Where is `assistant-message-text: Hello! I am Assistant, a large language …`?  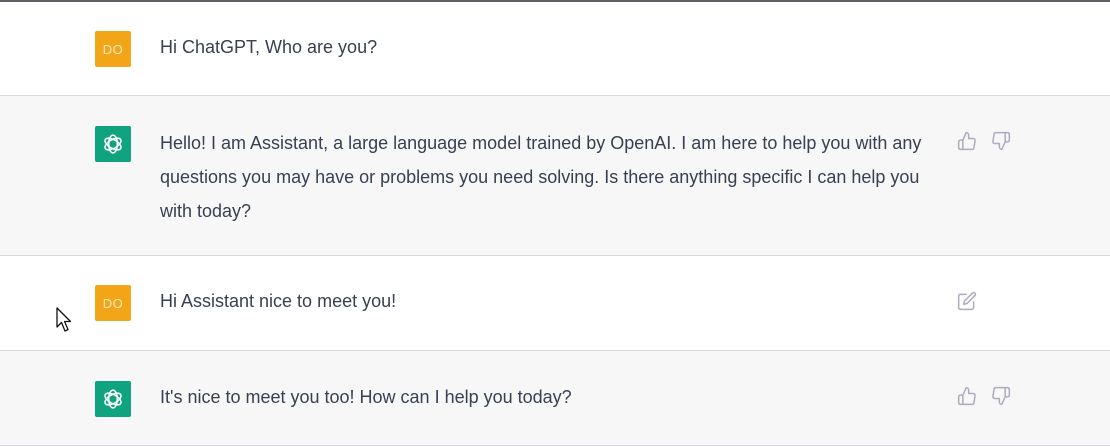
assistant-message-text: Hello! I am Assistant, a large language … is located at coordinates (541, 177).